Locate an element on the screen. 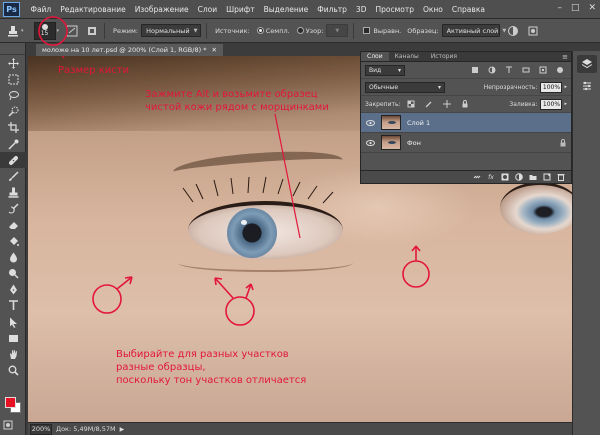 The image size is (600, 435). alt-note-line2: чистой кожи рядом с морщинками is located at coordinates (237, 107).